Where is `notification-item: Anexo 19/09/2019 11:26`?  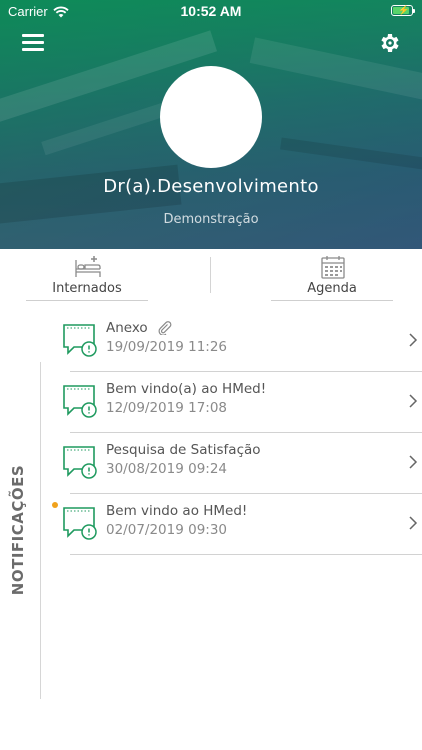
notification-item: Anexo 19/09/2019 11:26 is located at coordinates (241, 341).